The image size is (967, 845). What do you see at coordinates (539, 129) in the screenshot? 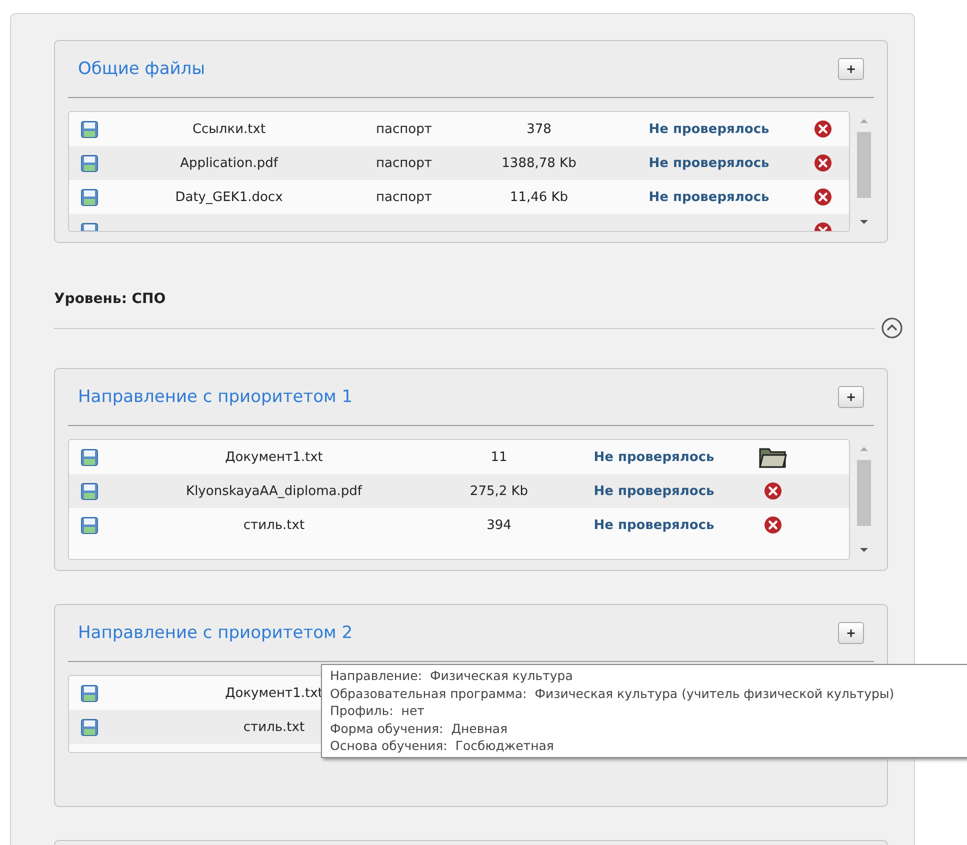
I see `file-size: 378` at bounding box center [539, 129].